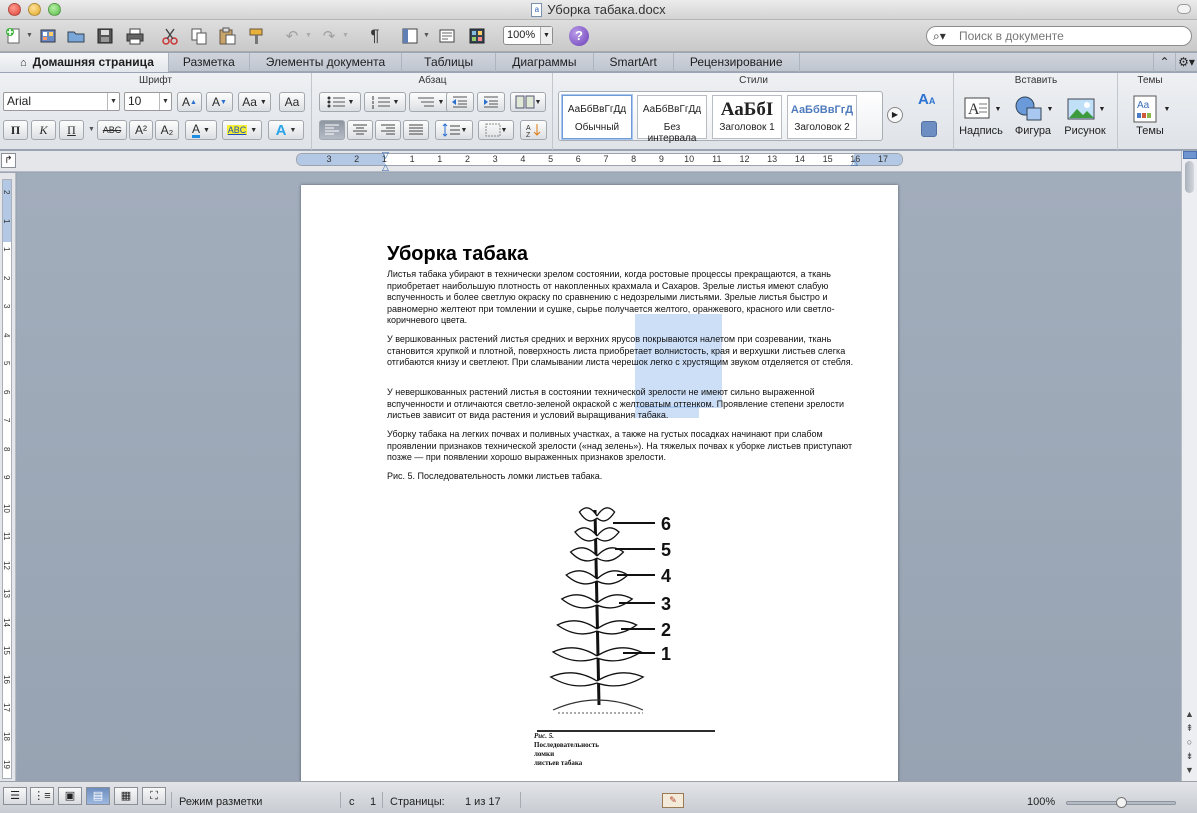 This screenshot has height=813, width=1197. What do you see at coordinates (477, 36) in the screenshot?
I see `media-browser-icon` at bounding box center [477, 36].